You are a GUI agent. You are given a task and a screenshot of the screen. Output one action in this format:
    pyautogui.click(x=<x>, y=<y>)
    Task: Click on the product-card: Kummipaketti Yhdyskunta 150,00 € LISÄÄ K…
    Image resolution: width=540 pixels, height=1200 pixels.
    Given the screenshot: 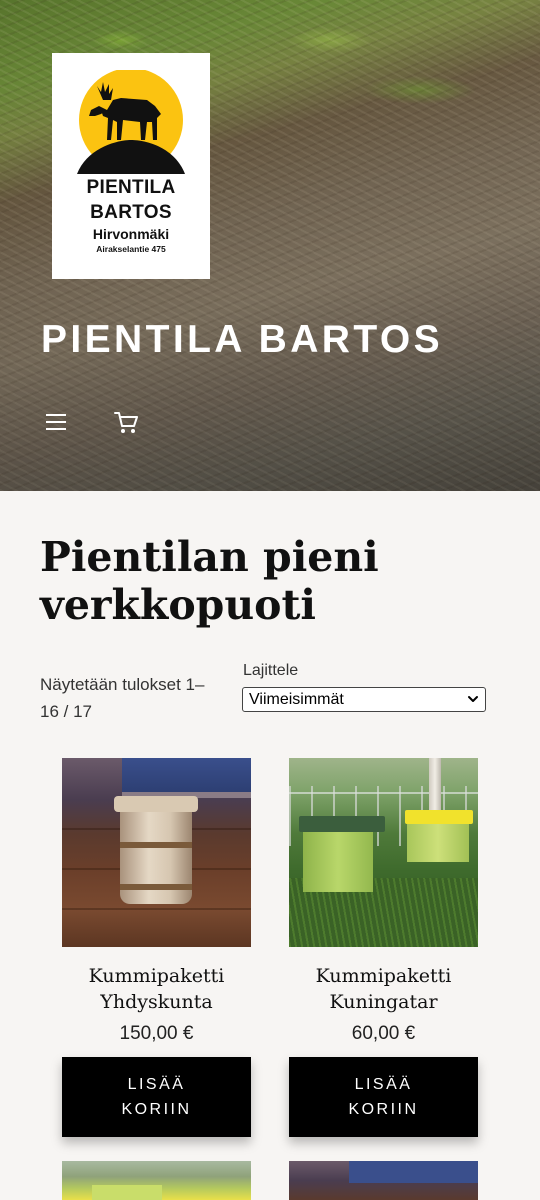 What is the action you would take?
    pyautogui.click(x=156, y=947)
    